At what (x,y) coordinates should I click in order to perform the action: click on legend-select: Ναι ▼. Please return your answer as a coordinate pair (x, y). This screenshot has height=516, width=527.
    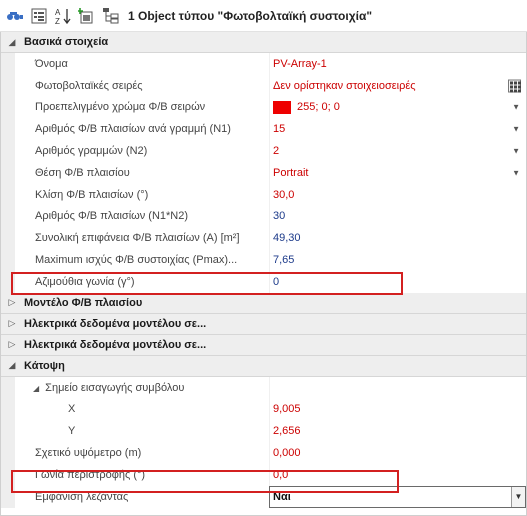
    Looking at the image, I should click on (397, 496).